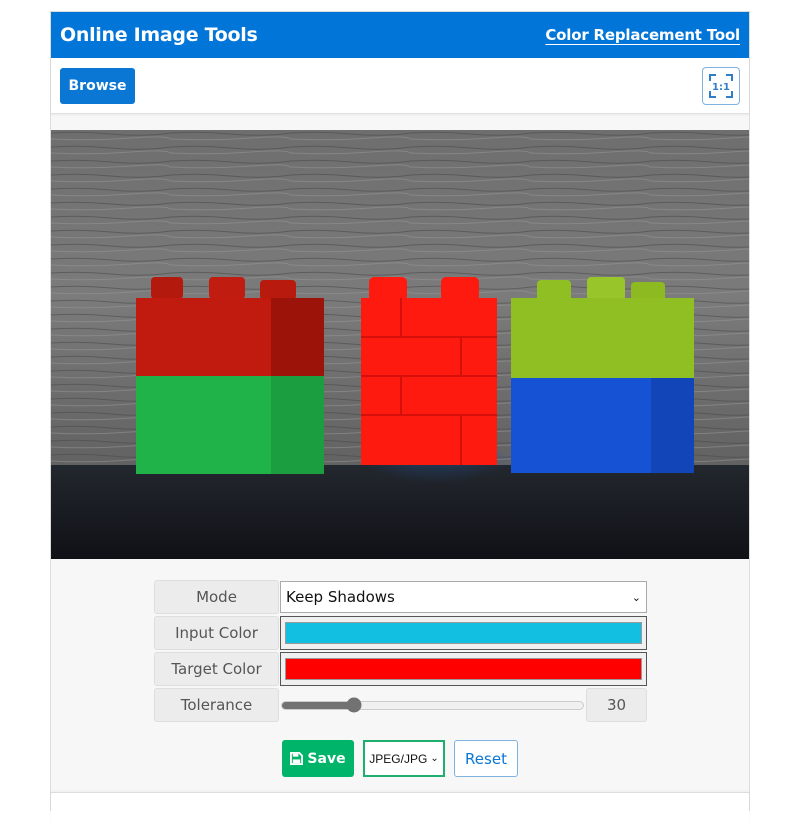 This screenshot has width=800, height=822. I want to click on aspect-ratio-button: 1:1, so click(721, 85).